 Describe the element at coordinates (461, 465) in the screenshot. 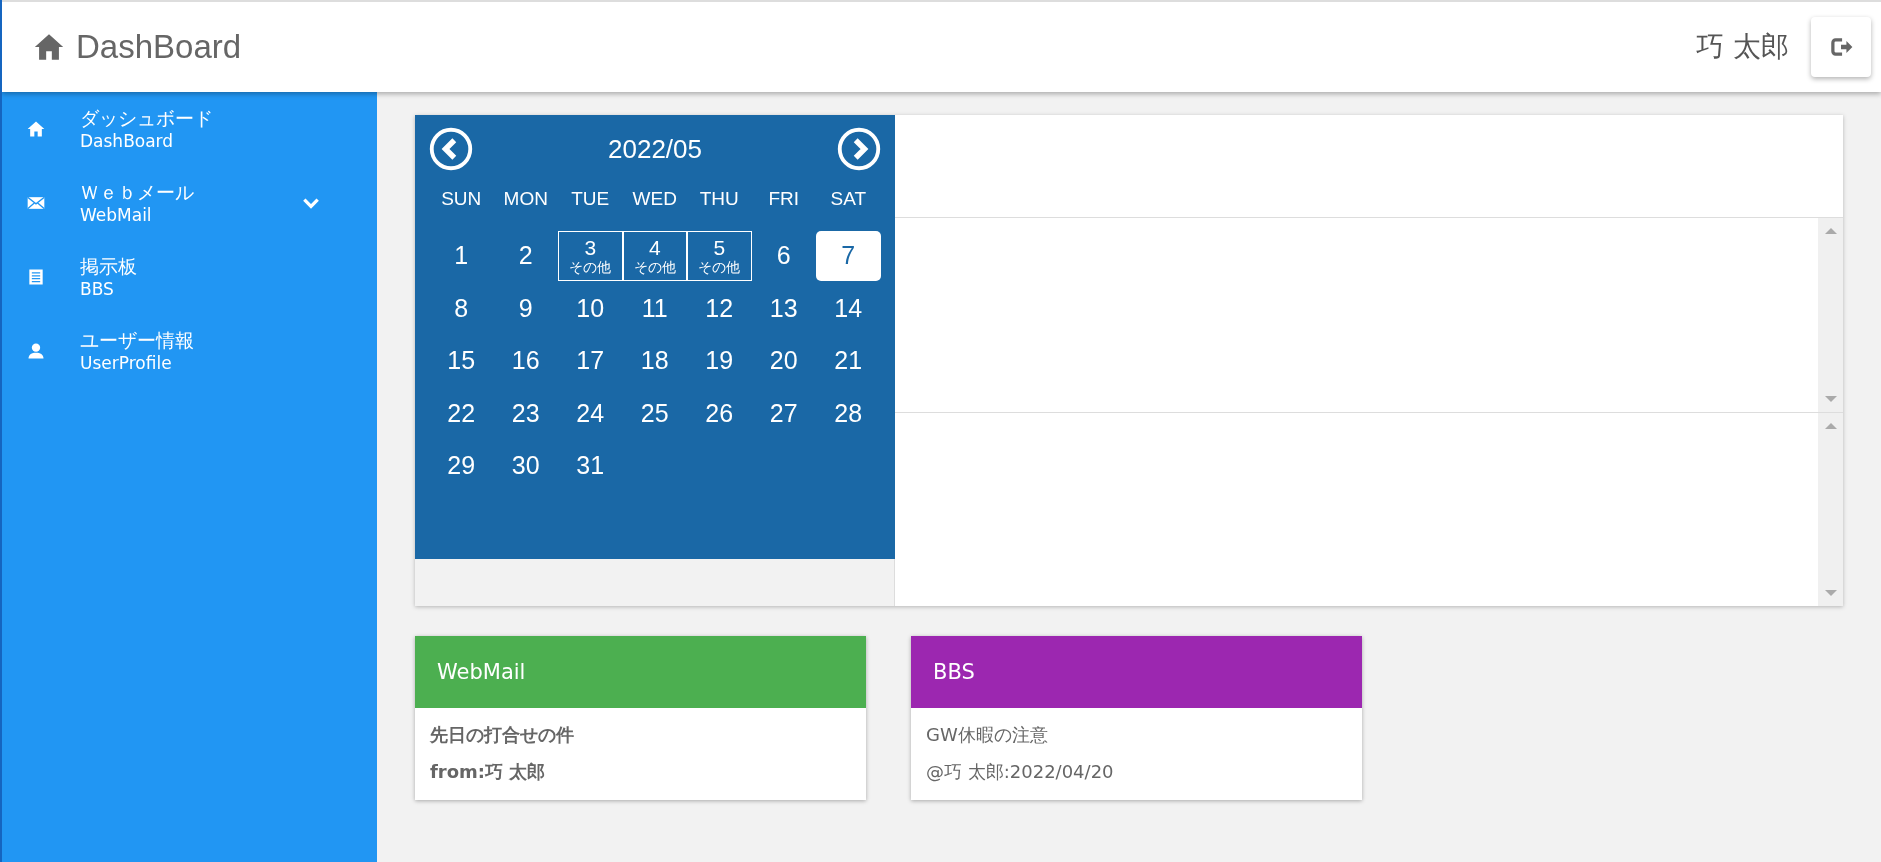

I see `calendar-day: 29` at that location.